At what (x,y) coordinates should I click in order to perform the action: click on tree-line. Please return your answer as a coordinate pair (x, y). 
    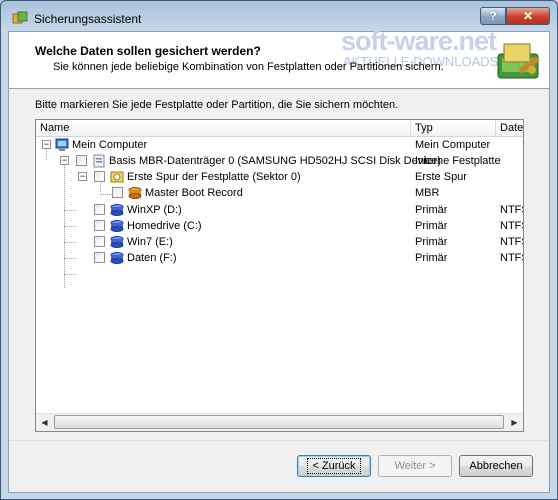
    Looking at the image, I should click on (70, 274).